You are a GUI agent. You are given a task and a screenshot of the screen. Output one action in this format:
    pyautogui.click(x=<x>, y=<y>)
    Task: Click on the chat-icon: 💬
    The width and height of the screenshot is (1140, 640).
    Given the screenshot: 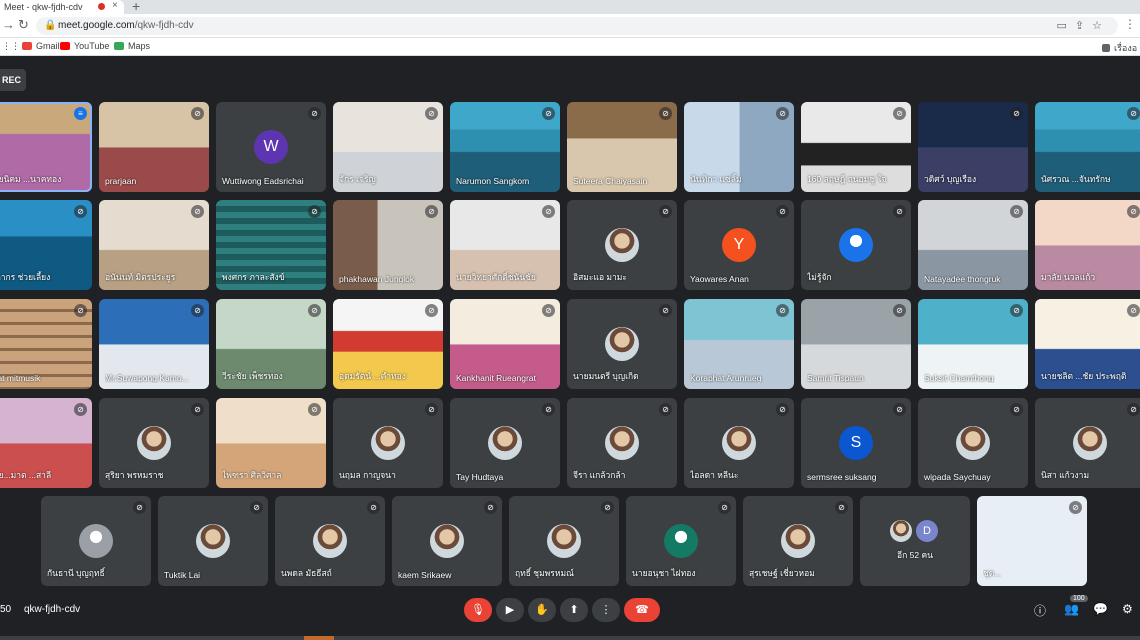 What is the action you would take?
    pyautogui.click(x=1100, y=609)
    